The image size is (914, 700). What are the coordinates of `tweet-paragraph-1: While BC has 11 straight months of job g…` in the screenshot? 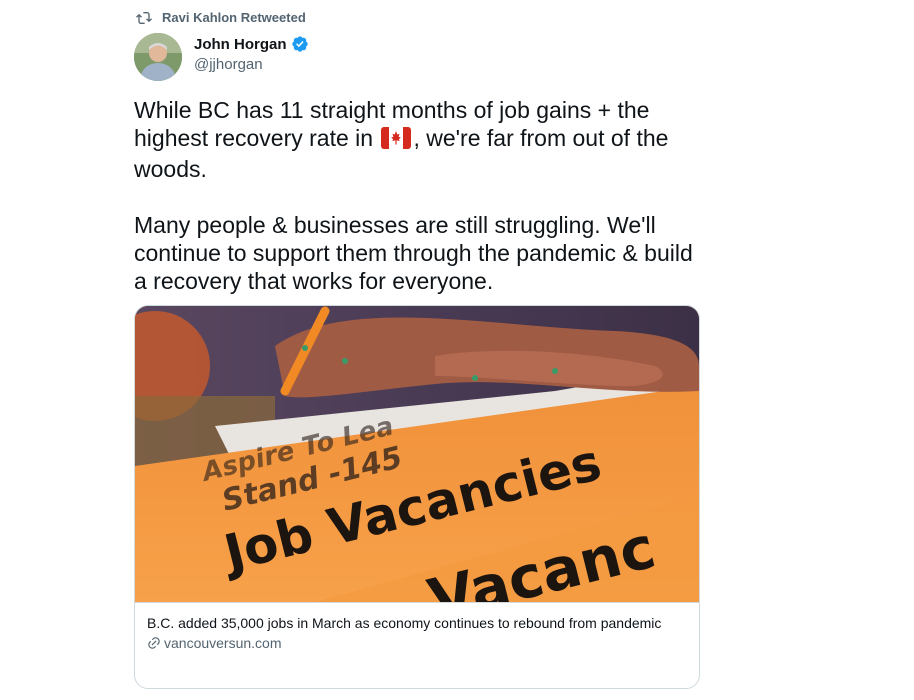 It's located at (414, 139).